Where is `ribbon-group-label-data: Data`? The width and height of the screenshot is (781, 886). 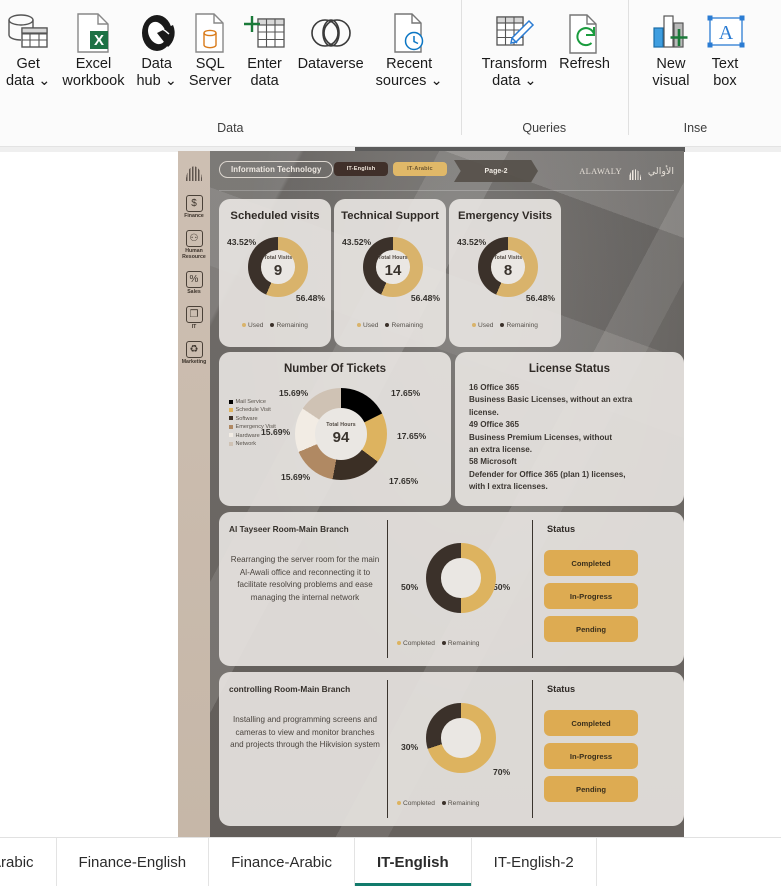 ribbon-group-label-data: Data is located at coordinates (230, 128).